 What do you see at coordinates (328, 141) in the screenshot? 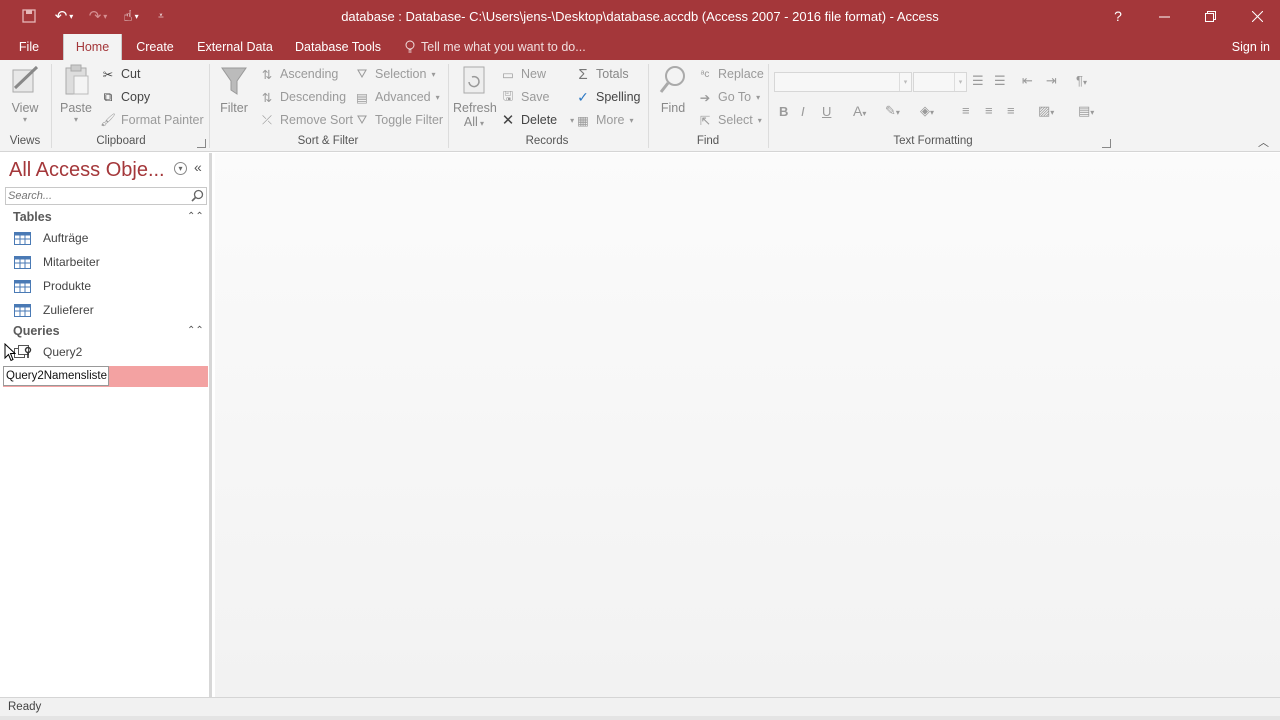
I see `group-label-sort-filter: Sort & Filter` at bounding box center [328, 141].